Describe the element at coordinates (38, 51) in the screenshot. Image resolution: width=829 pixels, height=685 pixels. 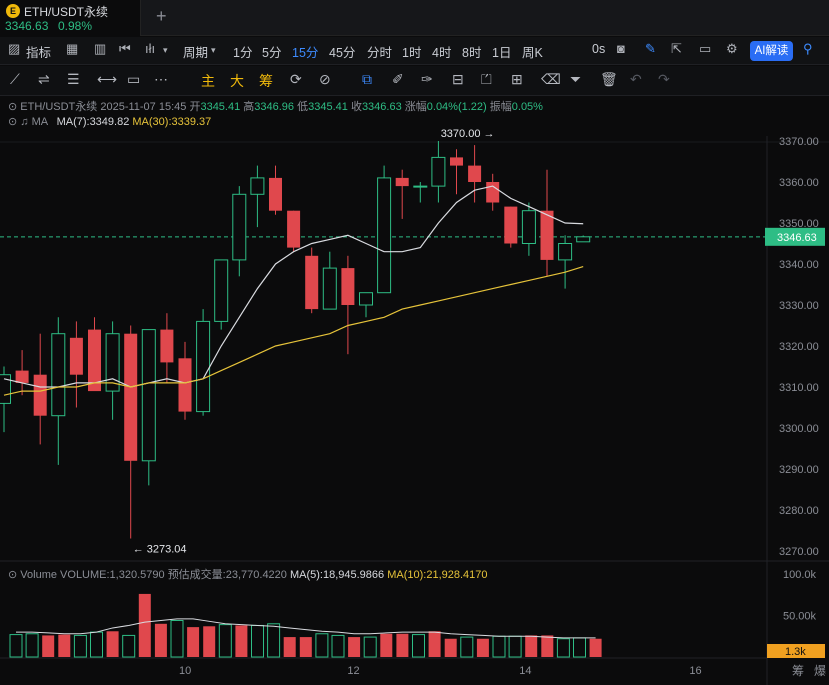
I see `indicators-button: 指标` at that location.